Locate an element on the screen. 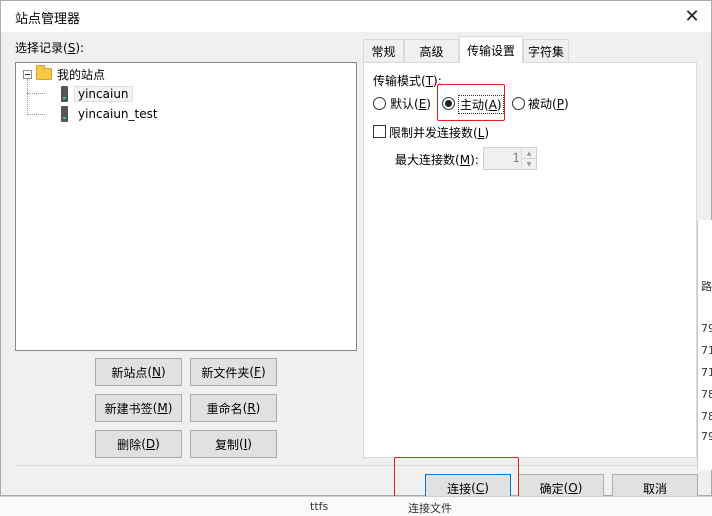 This screenshot has height=516, width=712. background-window-right-edge: 路 79 71 71 78 78 79 is located at coordinates (704, 345).